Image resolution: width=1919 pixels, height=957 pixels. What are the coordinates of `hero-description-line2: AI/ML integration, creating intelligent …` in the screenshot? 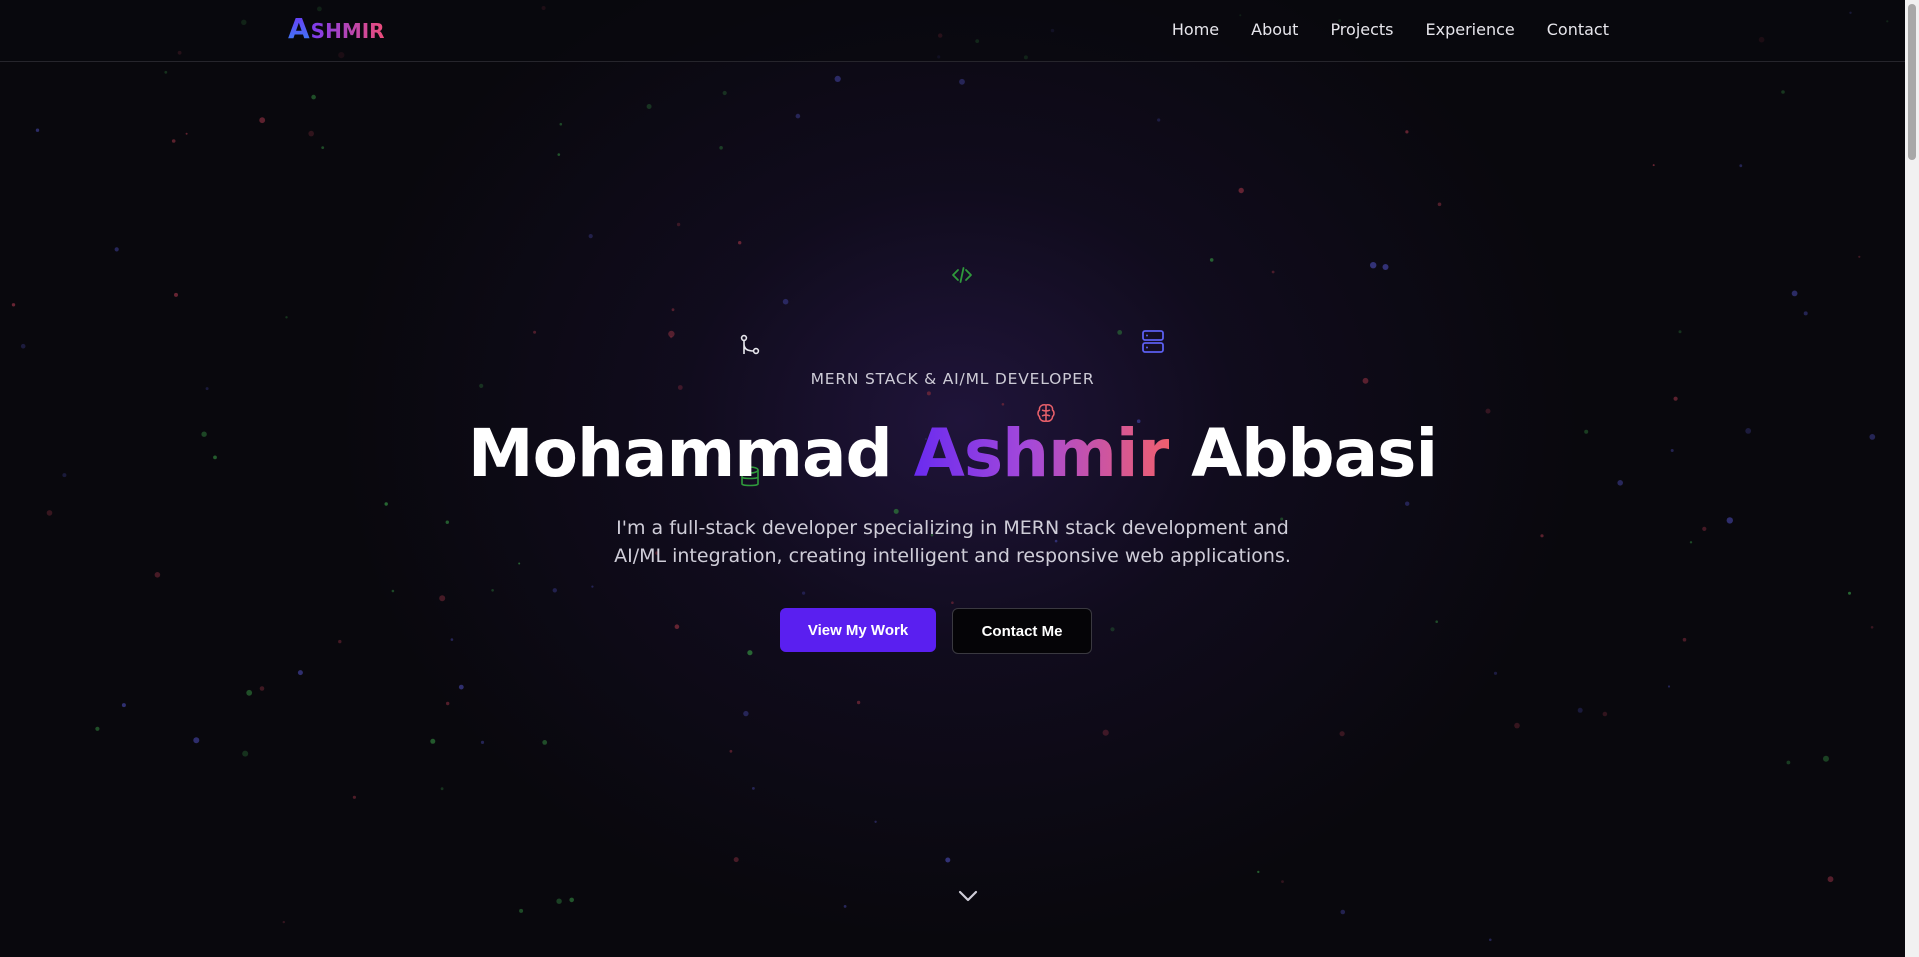 It's located at (952, 556).